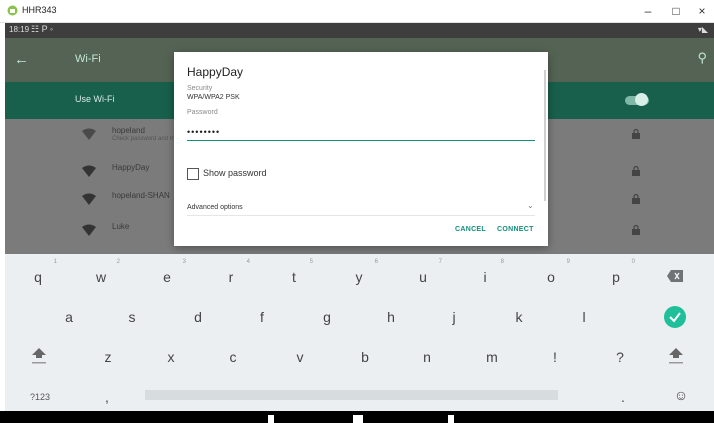 The image size is (714, 423). I want to click on key-x: x, so click(171, 357).